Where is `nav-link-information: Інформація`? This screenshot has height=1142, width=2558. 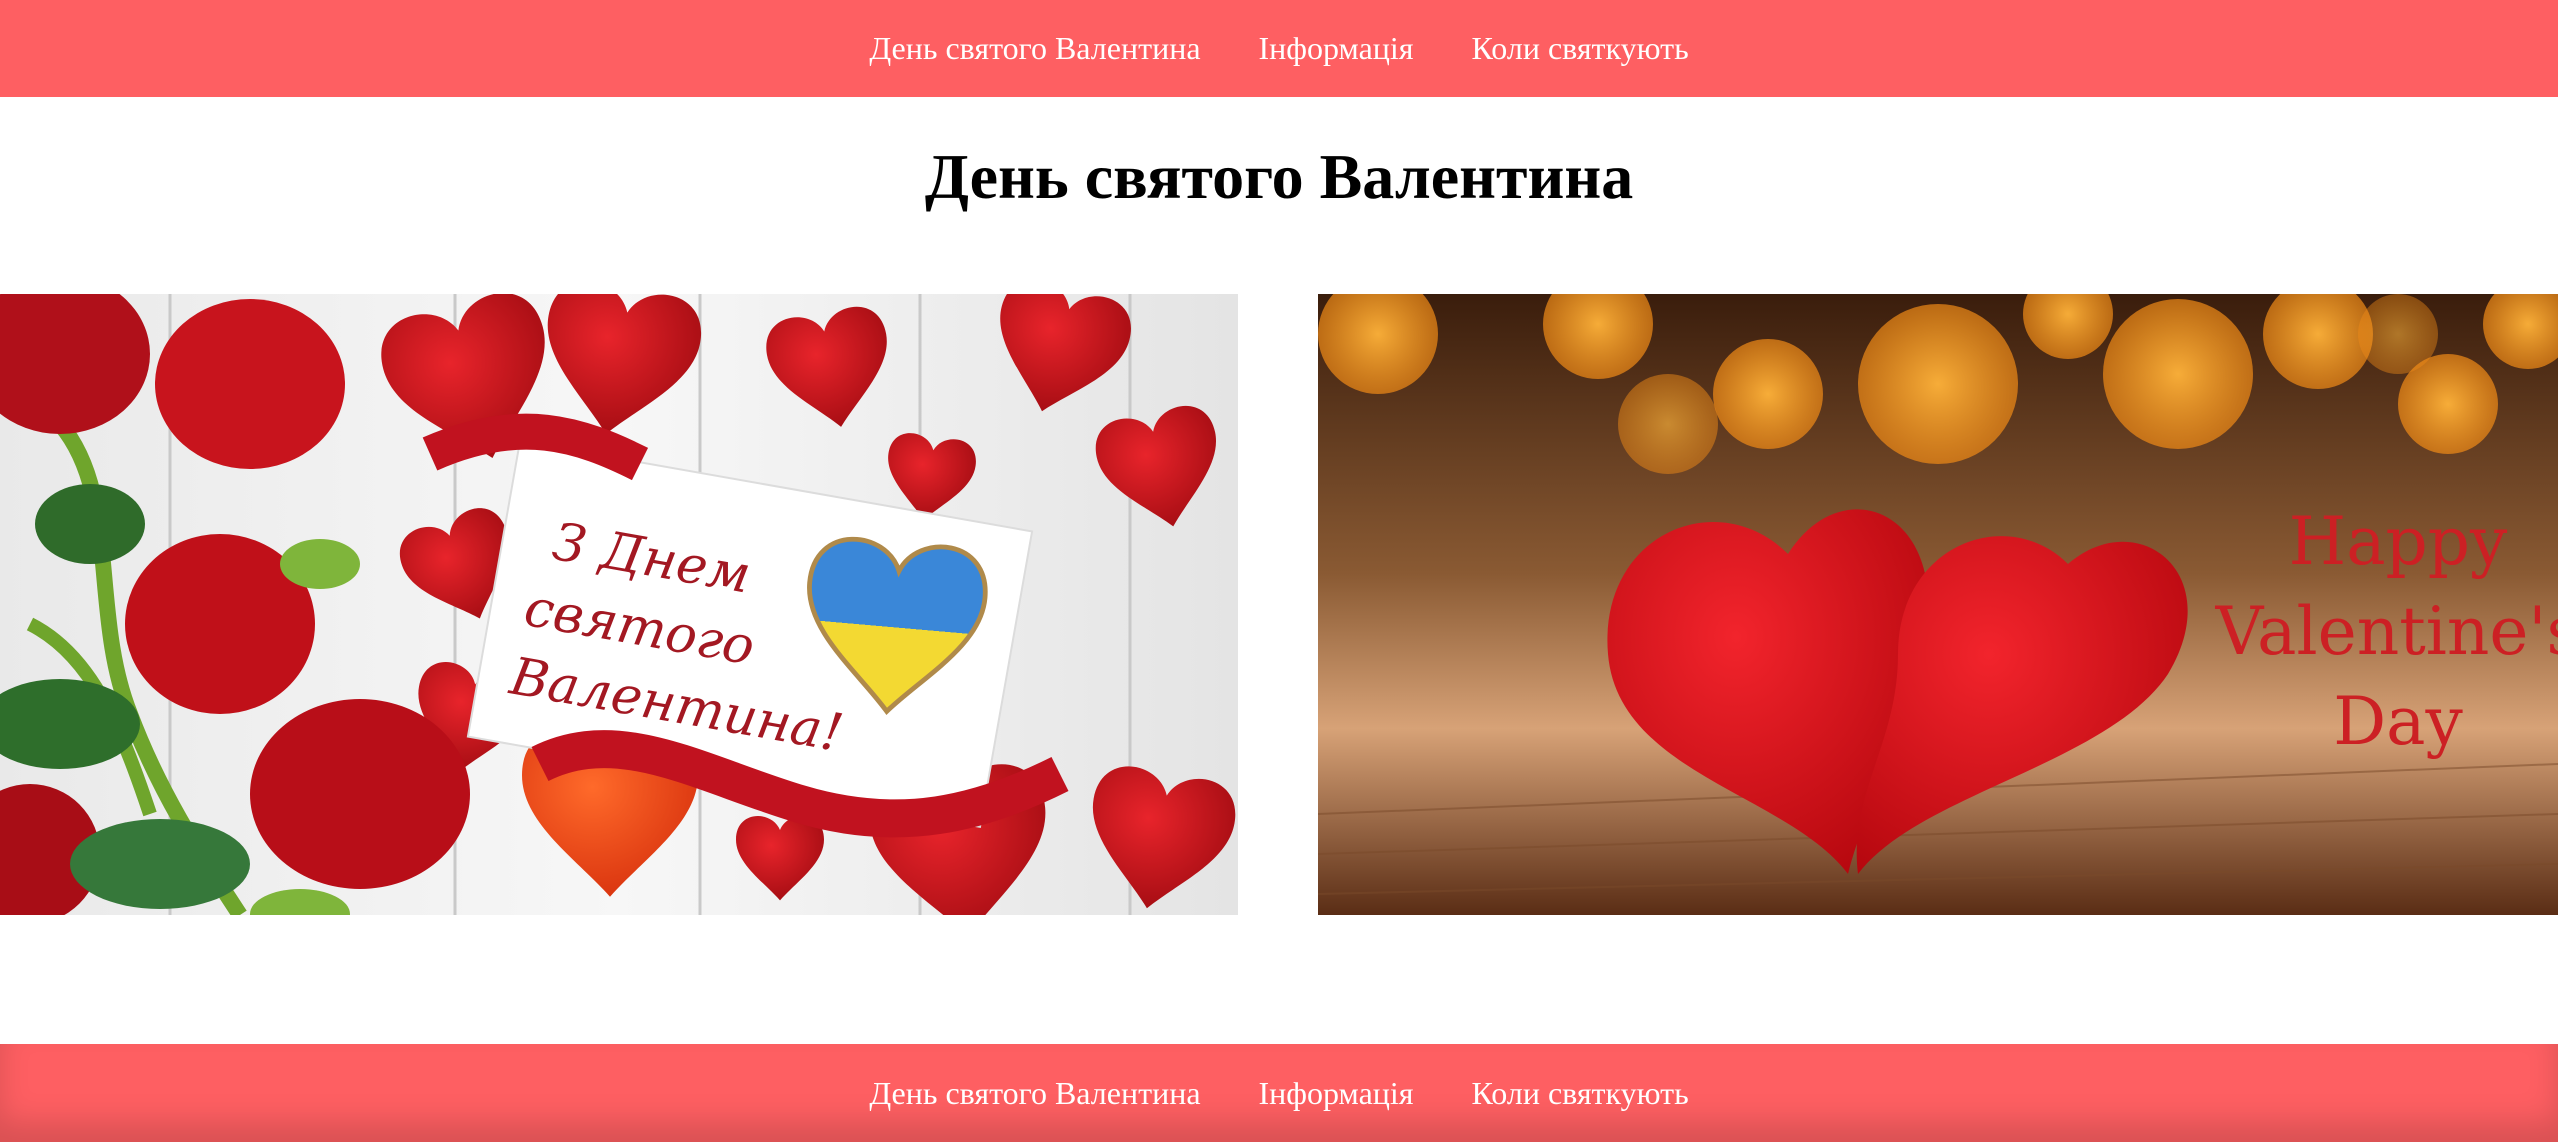 nav-link-information: Інформація is located at coordinates (1336, 48).